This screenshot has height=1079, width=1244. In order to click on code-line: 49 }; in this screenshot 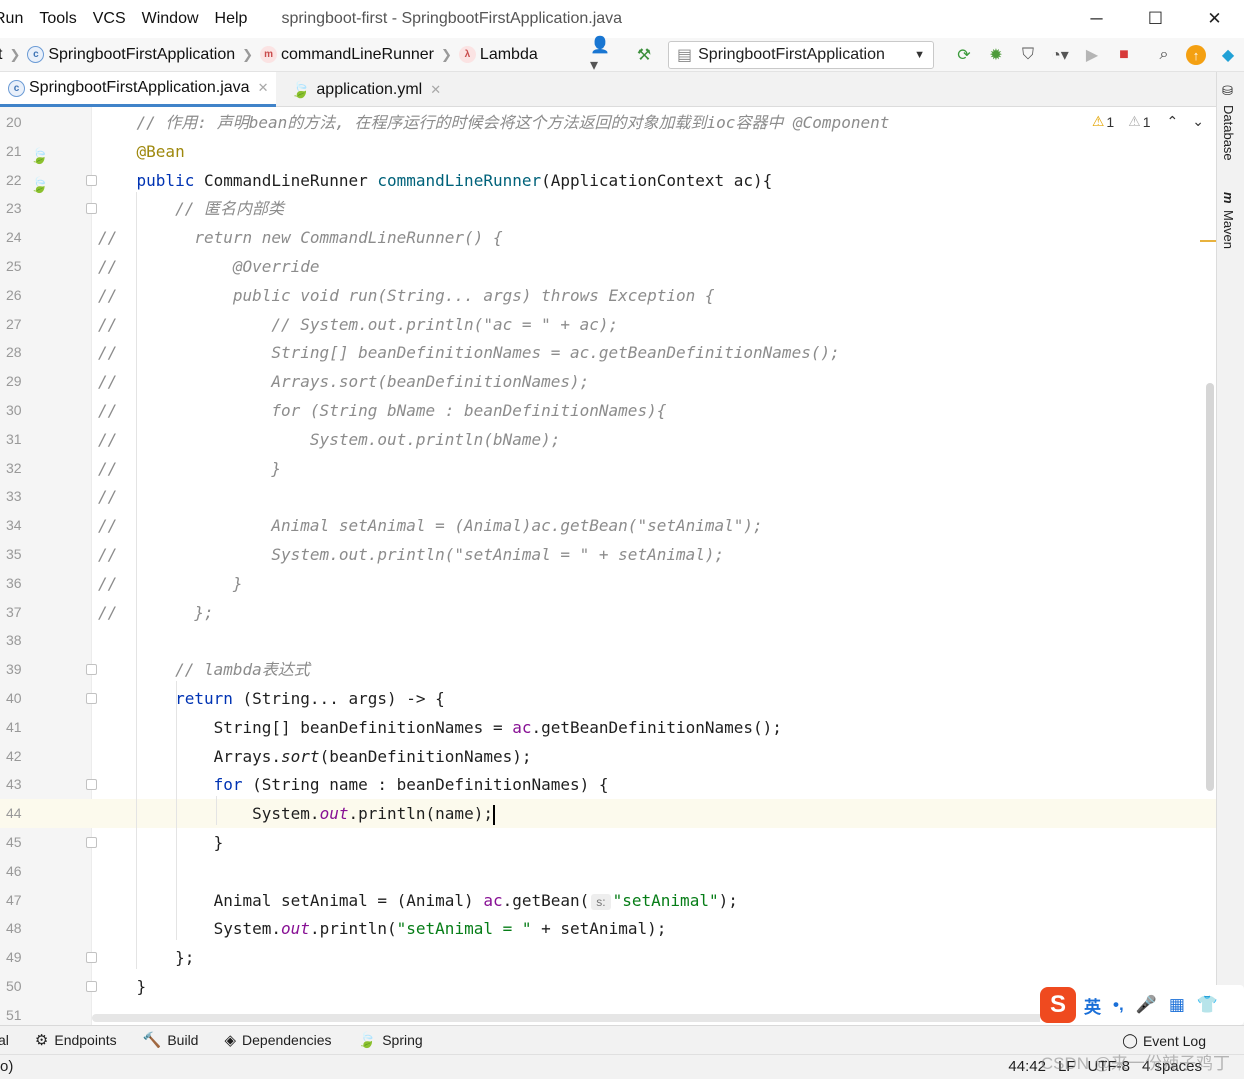, I will do `click(608, 957)`.